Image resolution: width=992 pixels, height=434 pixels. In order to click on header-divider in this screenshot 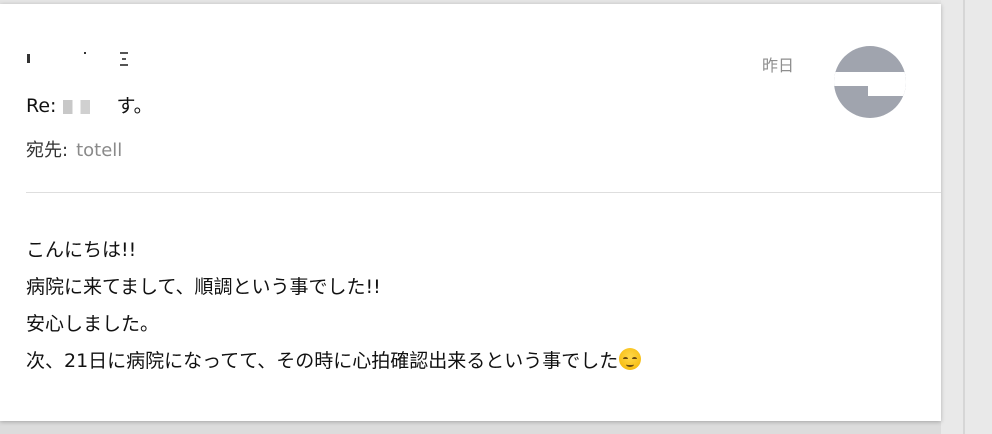, I will do `click(483, 192)`.